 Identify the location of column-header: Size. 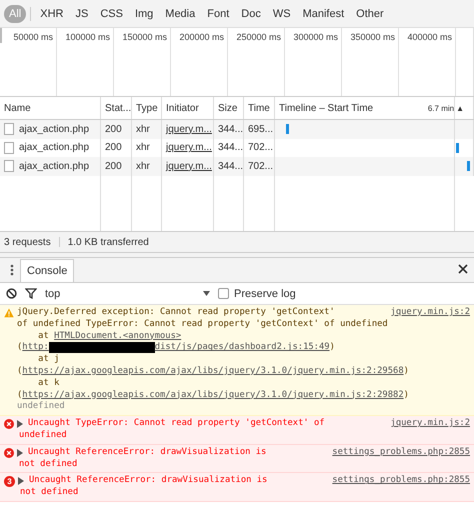
(228, 108).